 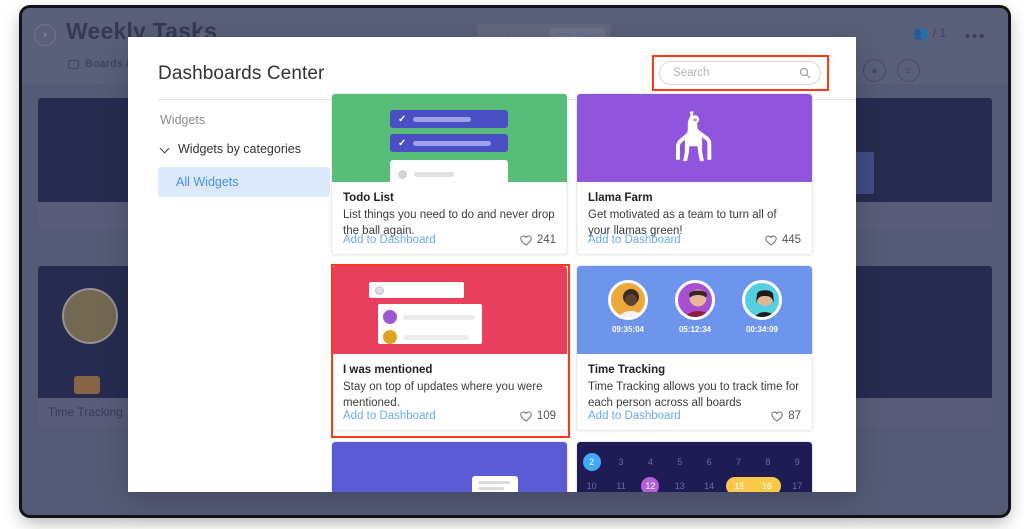 What do you see at coordinates (695, 329) in the screenshot?
I see `timer-label: 05:12:34` at bounding box center [695, 329].